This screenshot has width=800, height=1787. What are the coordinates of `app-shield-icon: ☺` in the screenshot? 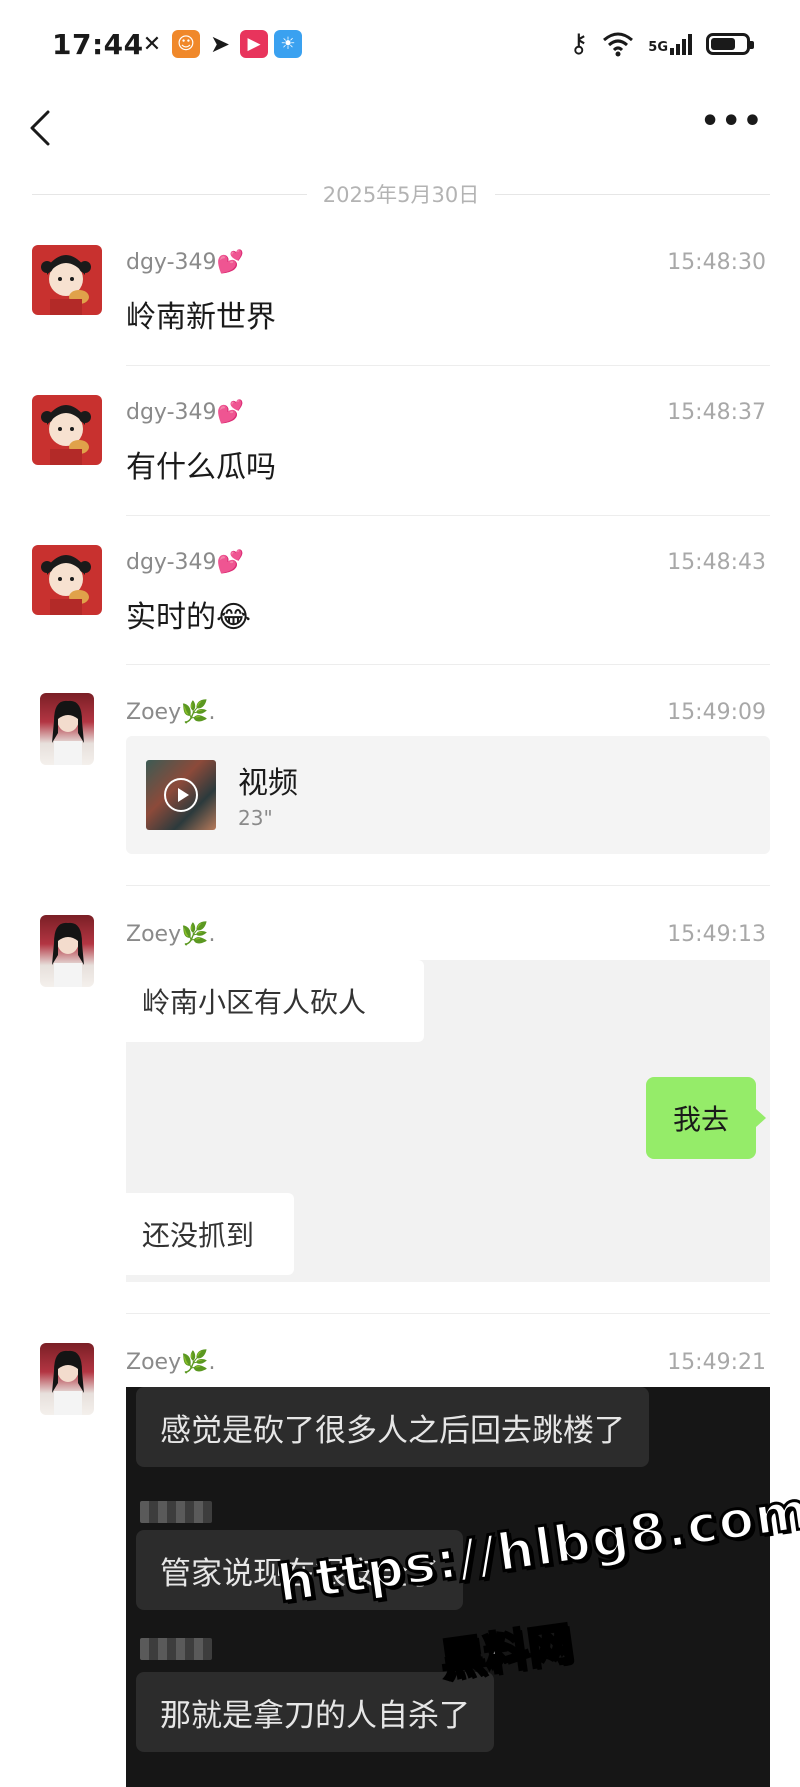 It's located at (186, 44).